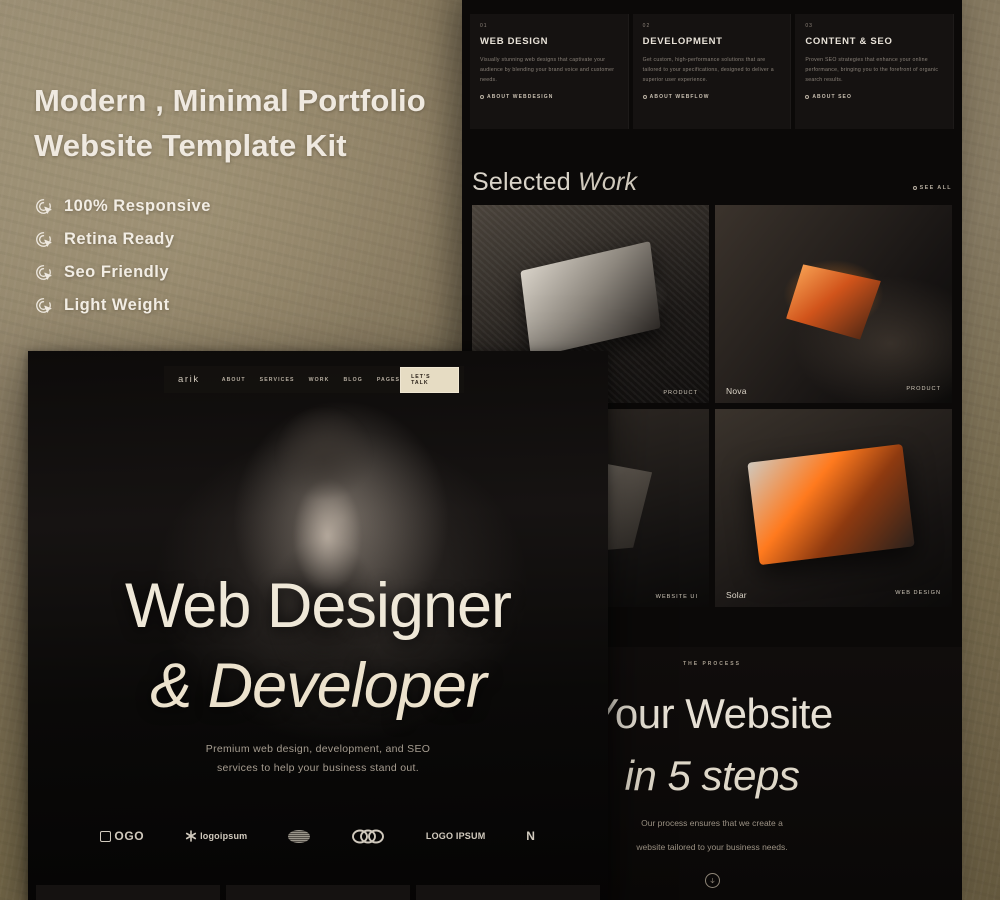 This screenshot has height=900, width=1000. What do you see at coordinates (712, 880) in the screenshot?
I see `arrow-down-circle-icon` at bounding box center [712, 880].